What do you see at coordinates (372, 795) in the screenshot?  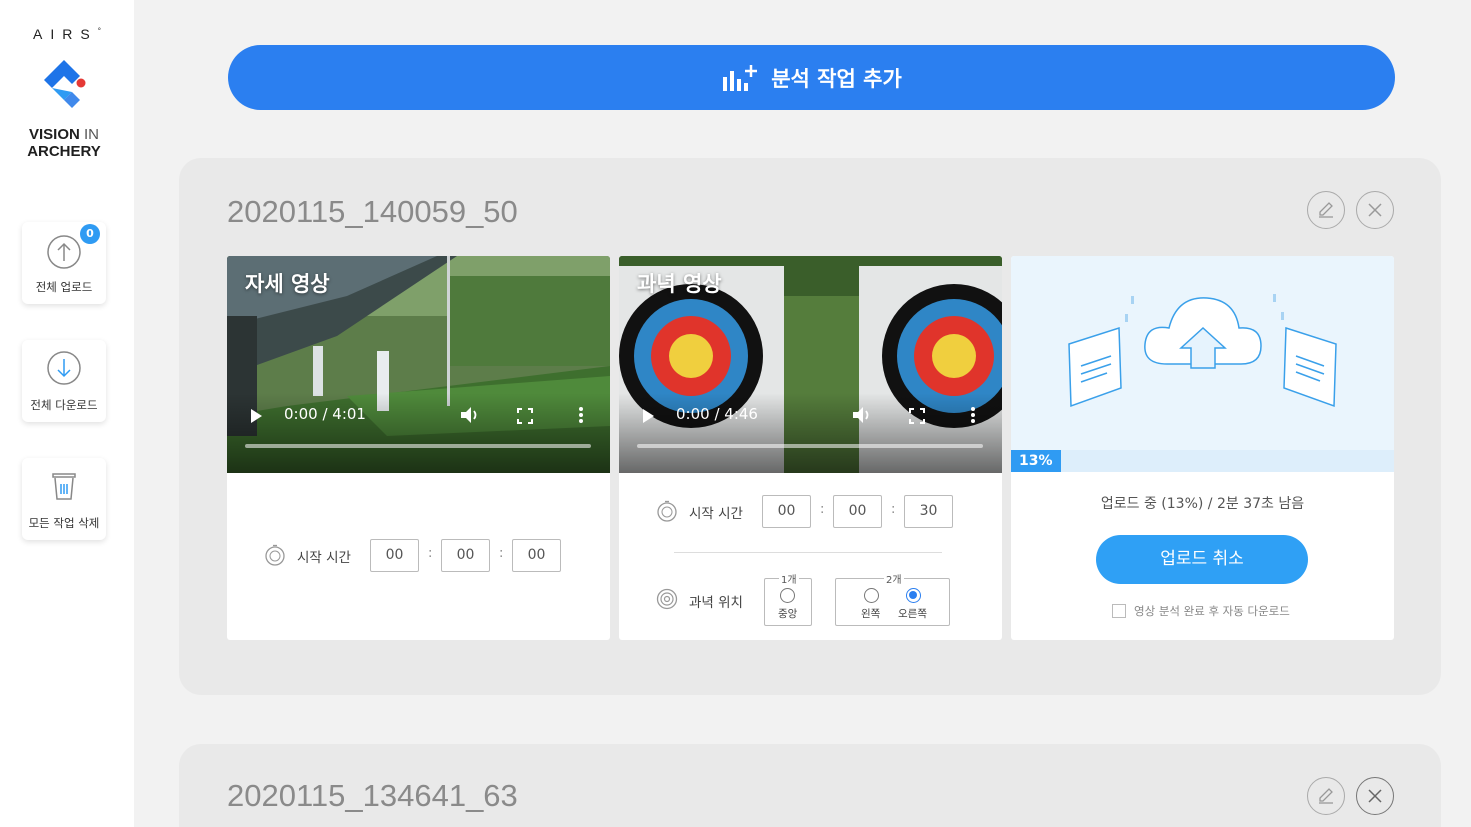 I see `job-title: 2020115_134641_63` at bounding box center [372, 795].